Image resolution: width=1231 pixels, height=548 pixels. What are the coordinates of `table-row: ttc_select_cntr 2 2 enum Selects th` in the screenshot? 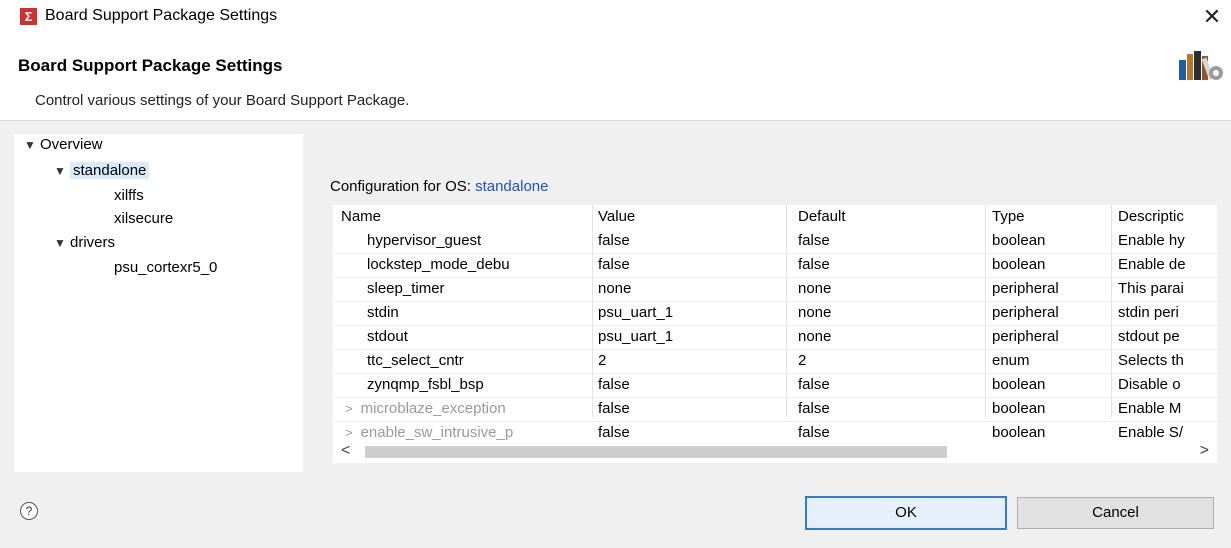 It's located at (775, 361).